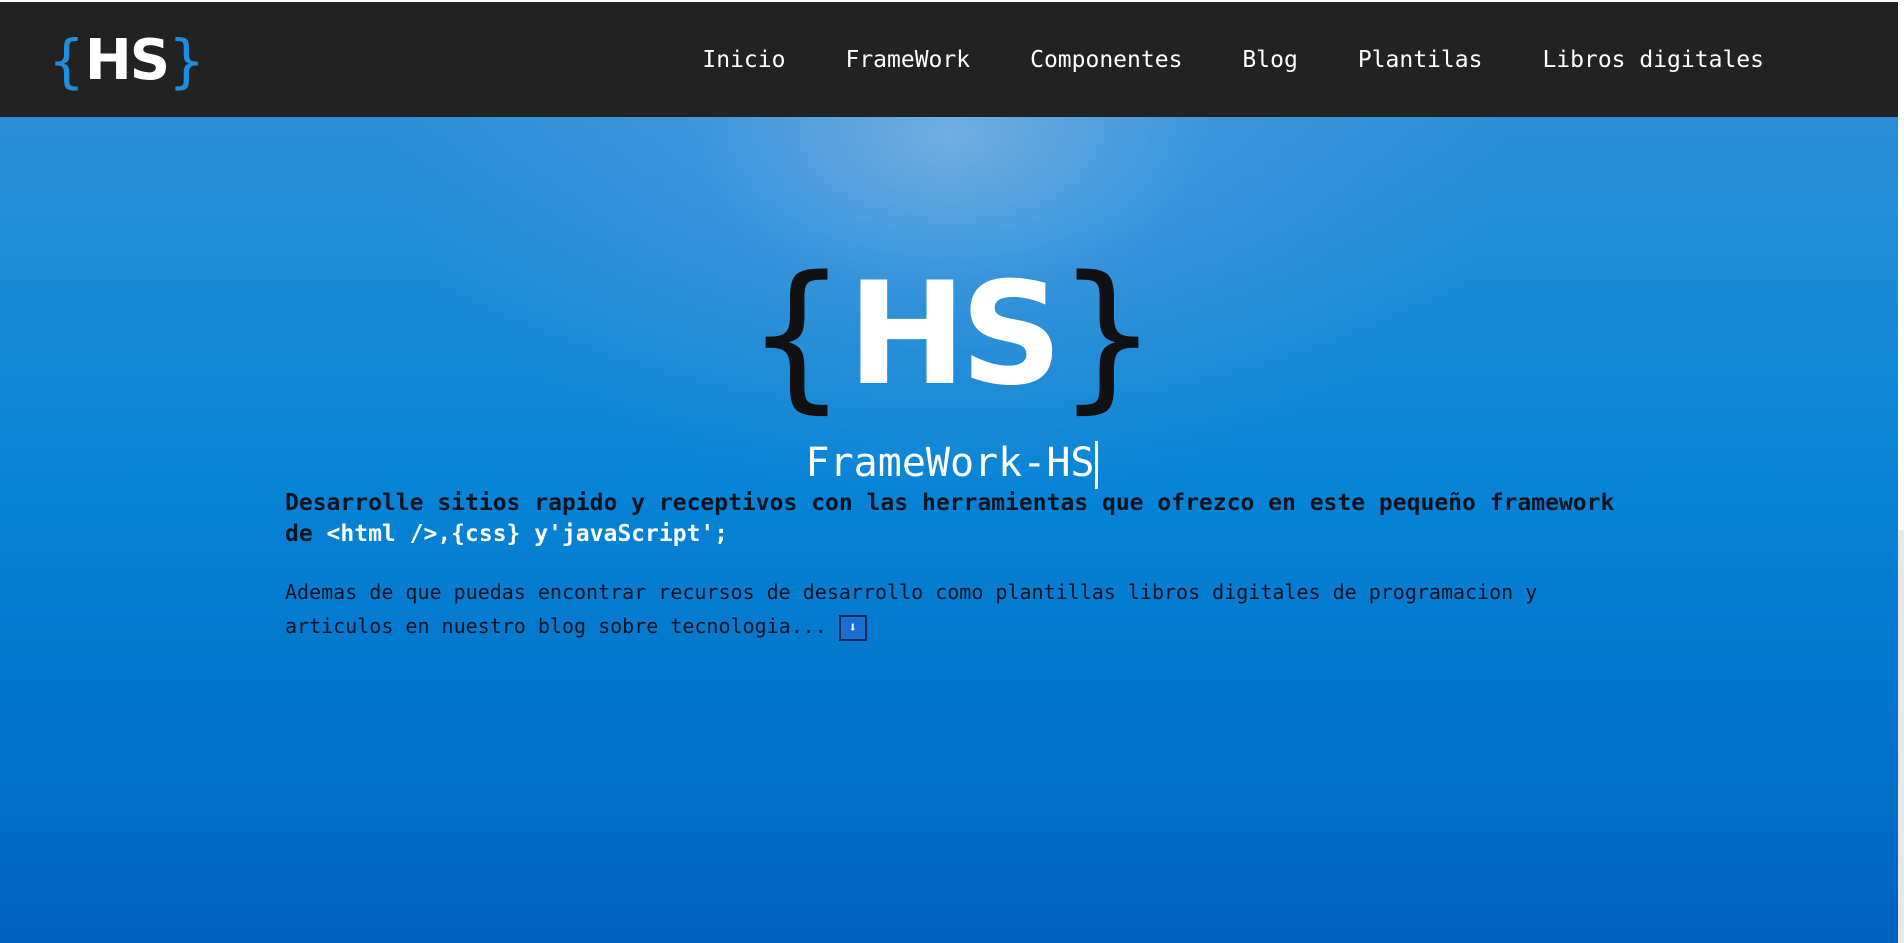 The height and width of the screenshot is (943, 1904). Describe the element at coordinates (743, 60) in the screenshot. I see `nav-link-inicio: Inicio` at that location.